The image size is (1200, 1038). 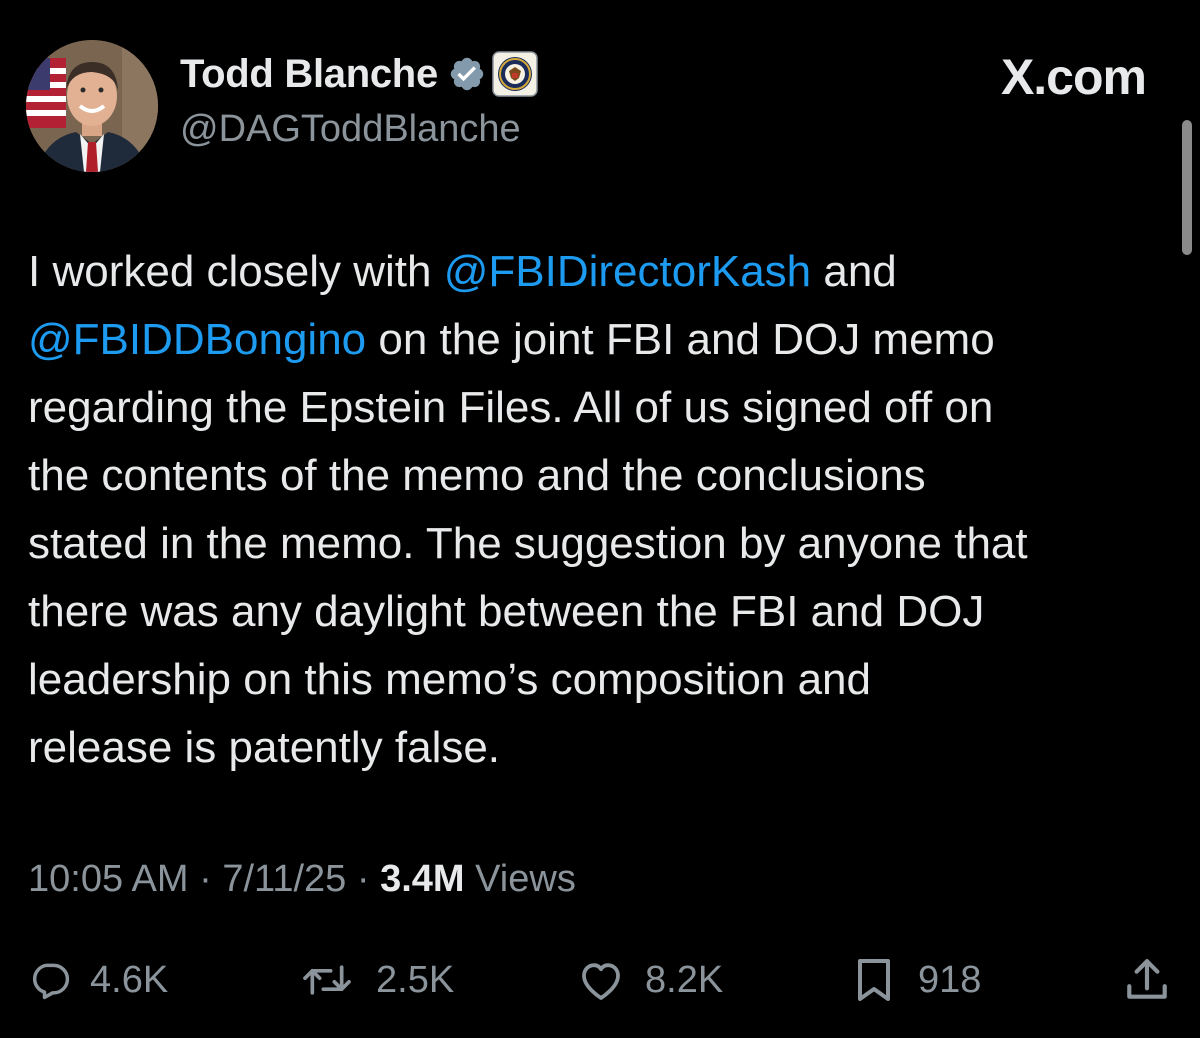 I want to click on reply-button: 4.6K, so click(x=98, y=980).